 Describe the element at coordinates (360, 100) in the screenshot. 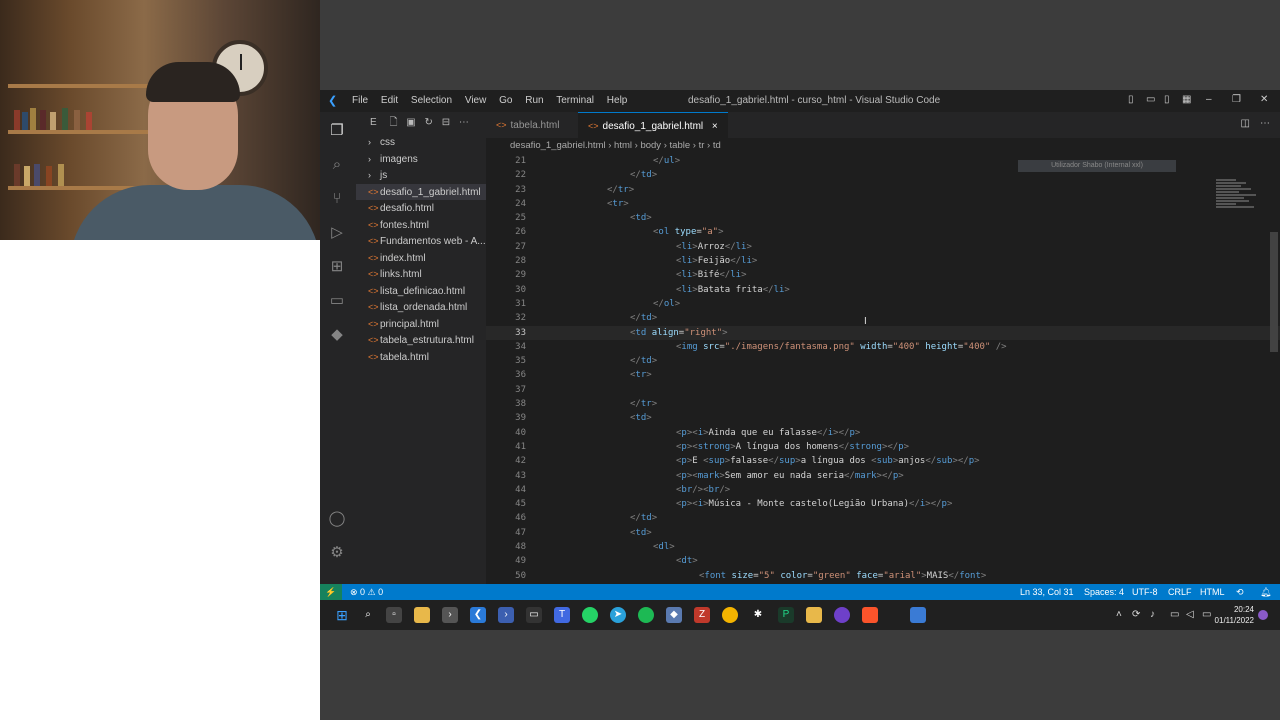

I see `menu-file: File` at that location.